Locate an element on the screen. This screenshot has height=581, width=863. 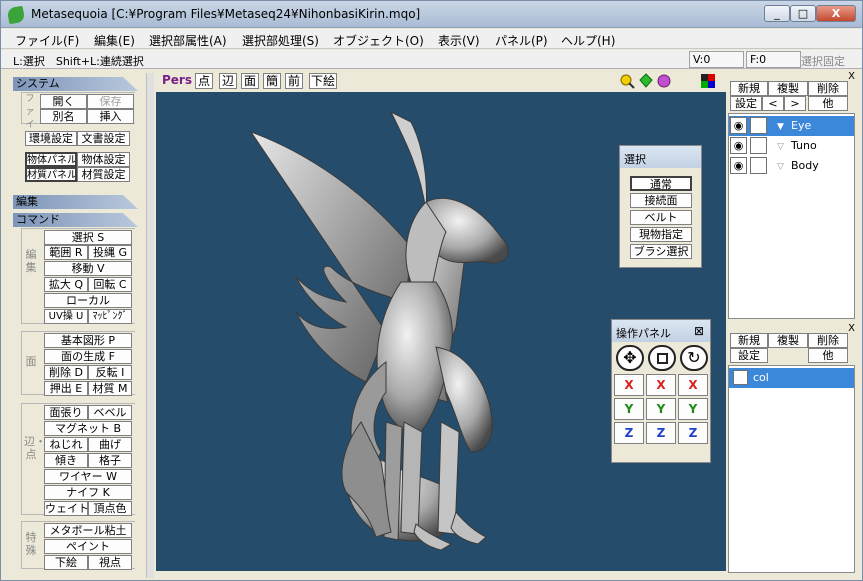
open-button: 開く is located at coordinates (63, 101).